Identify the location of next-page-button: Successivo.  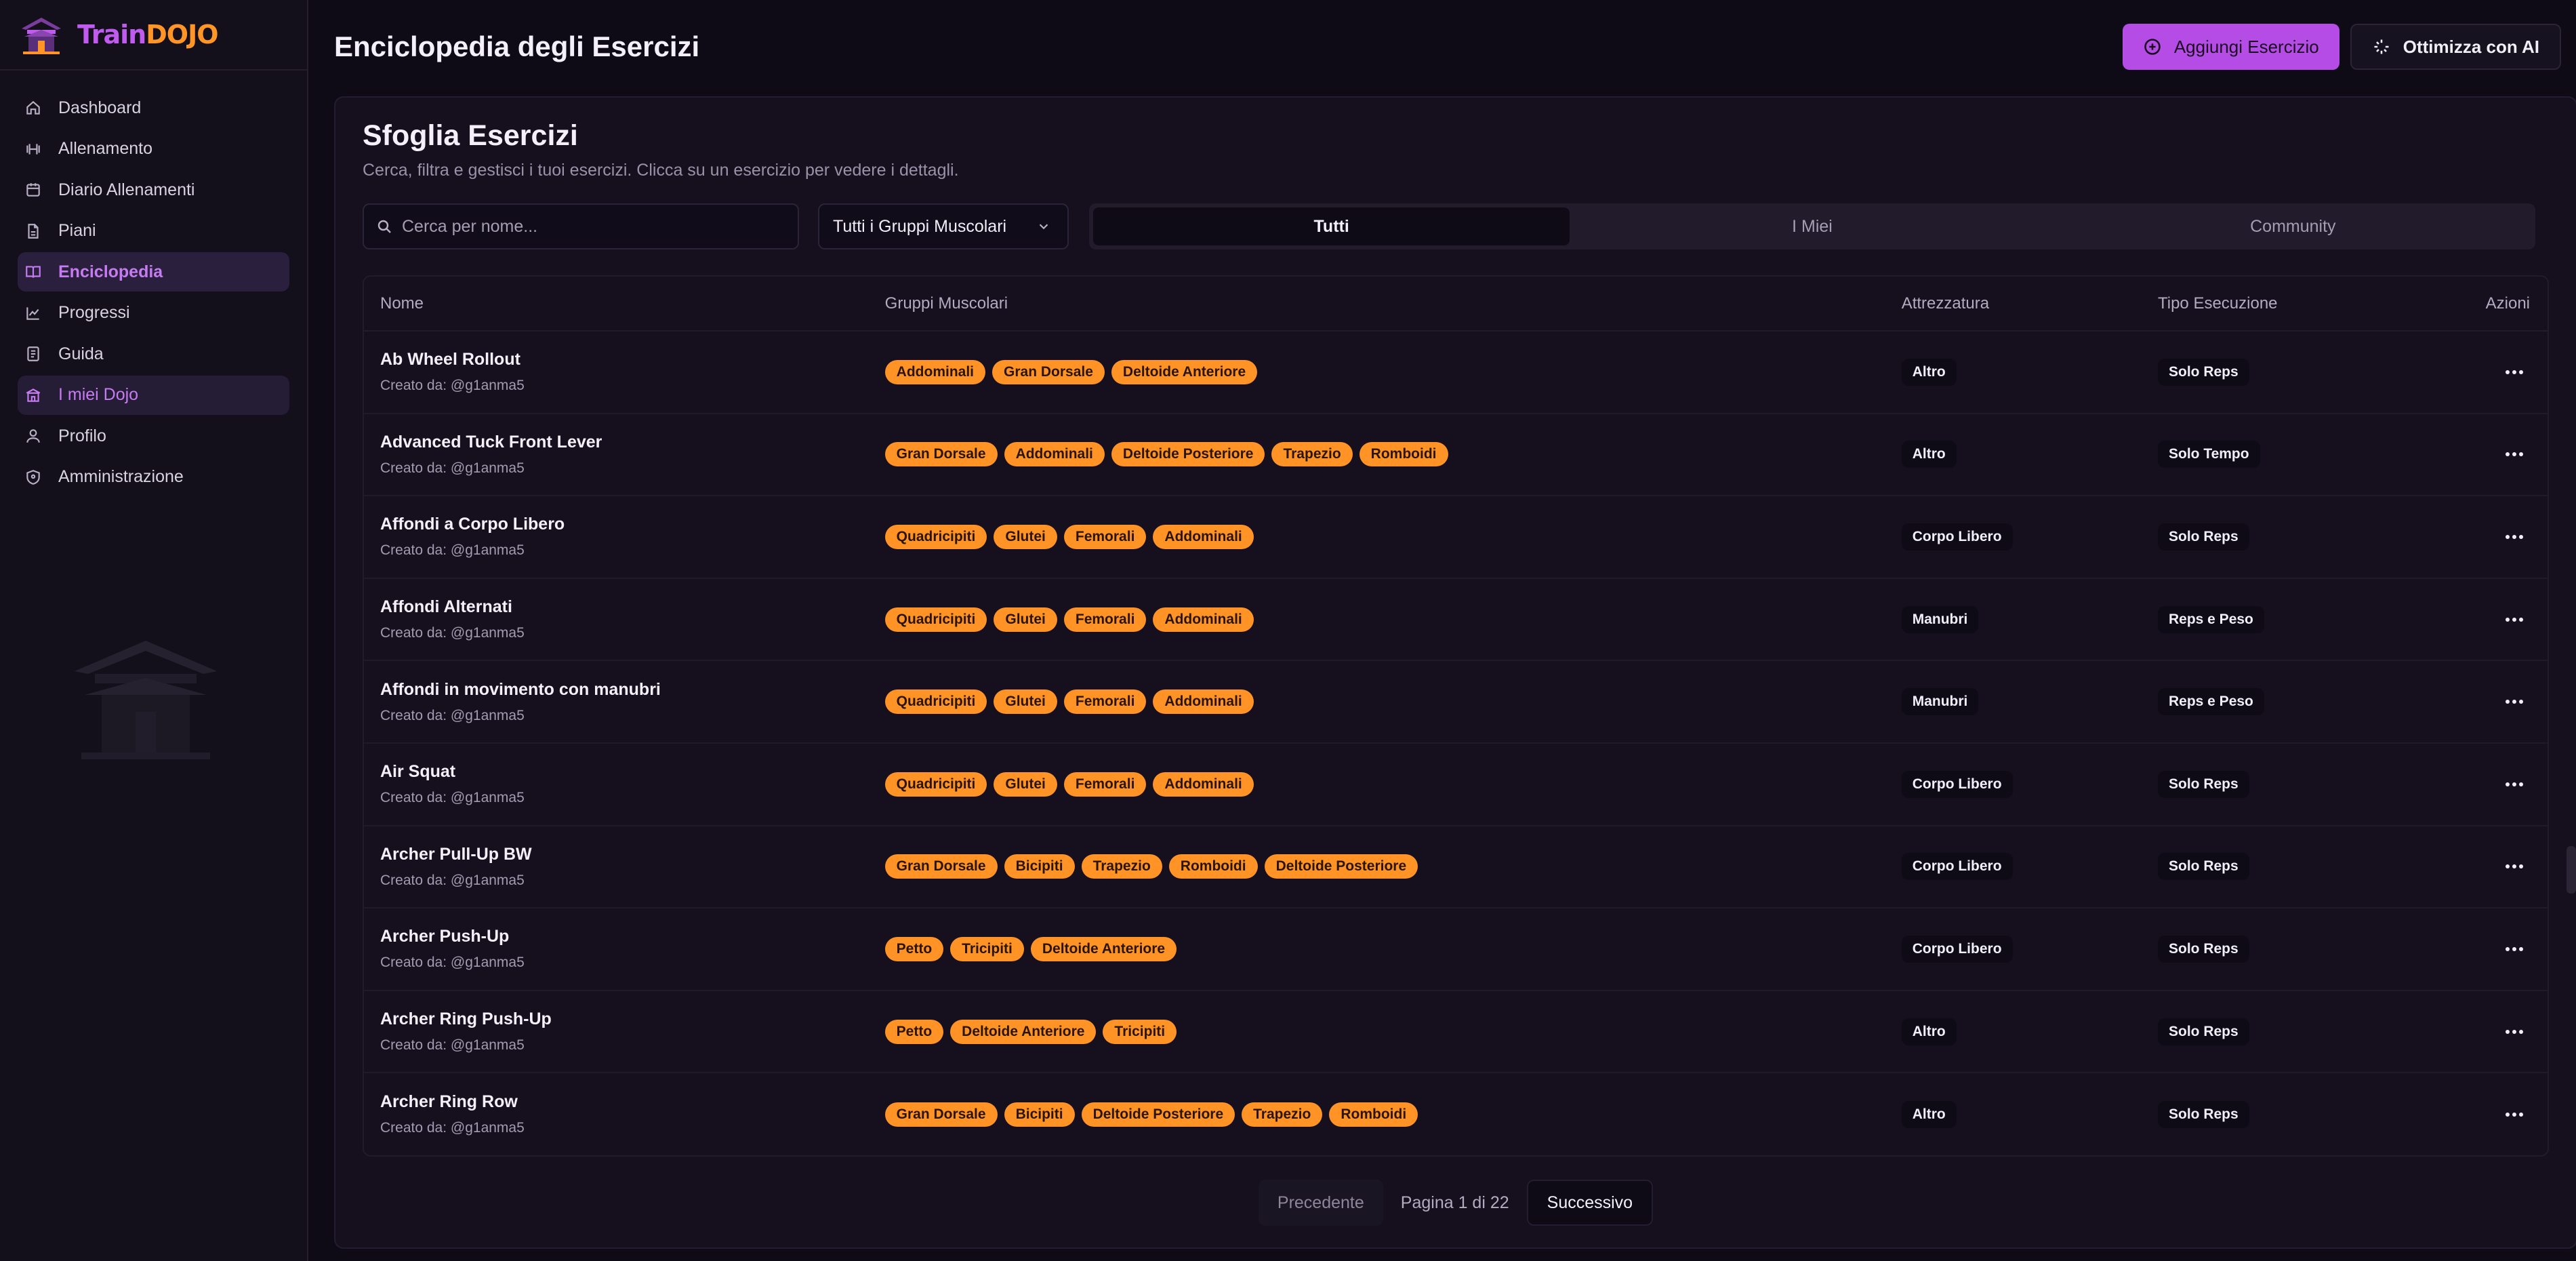
(1590, 1203).